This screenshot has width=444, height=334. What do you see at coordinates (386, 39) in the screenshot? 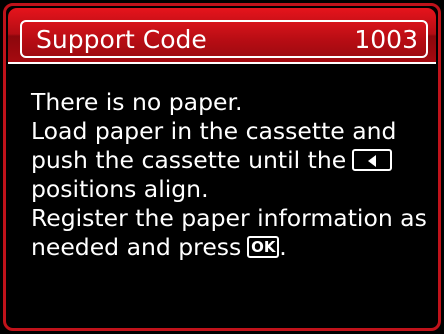
I see `support-code-number: 1003` at bounding box center [386, 39].